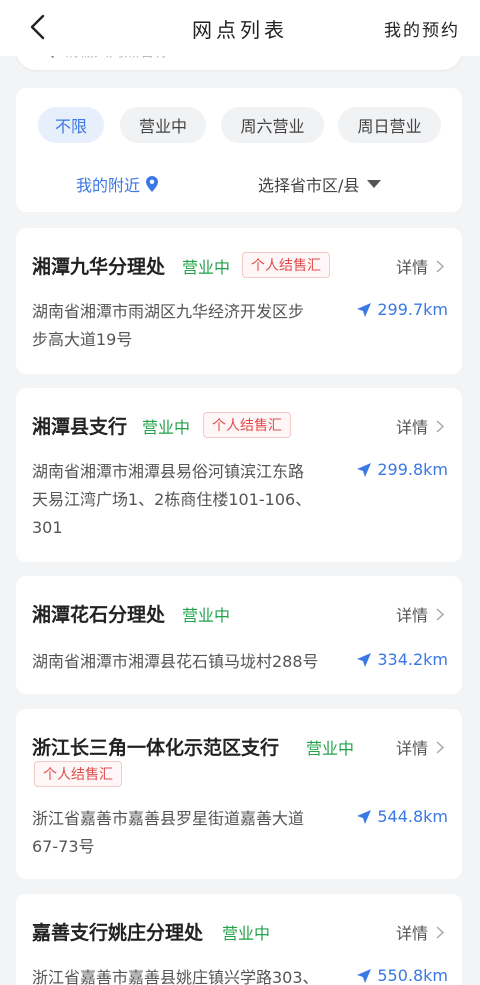 The image size is (480, 985). What do you see at coordinates (389, 125) in the screenshot?
I see `filter-chip-sunday: 周日营业` at bounding box center [389, 125].